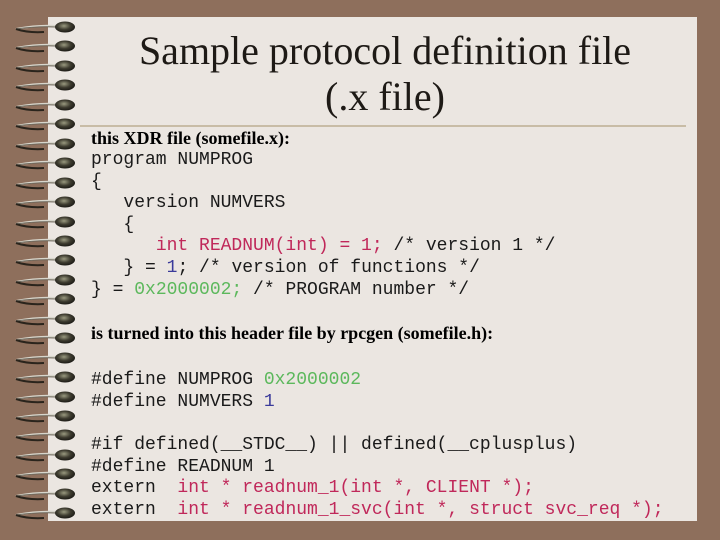  What do you see at coordinates (172, 160) in the screenshot?
I see `code-token: program NUMPROG` at bounding box center [172, 160].